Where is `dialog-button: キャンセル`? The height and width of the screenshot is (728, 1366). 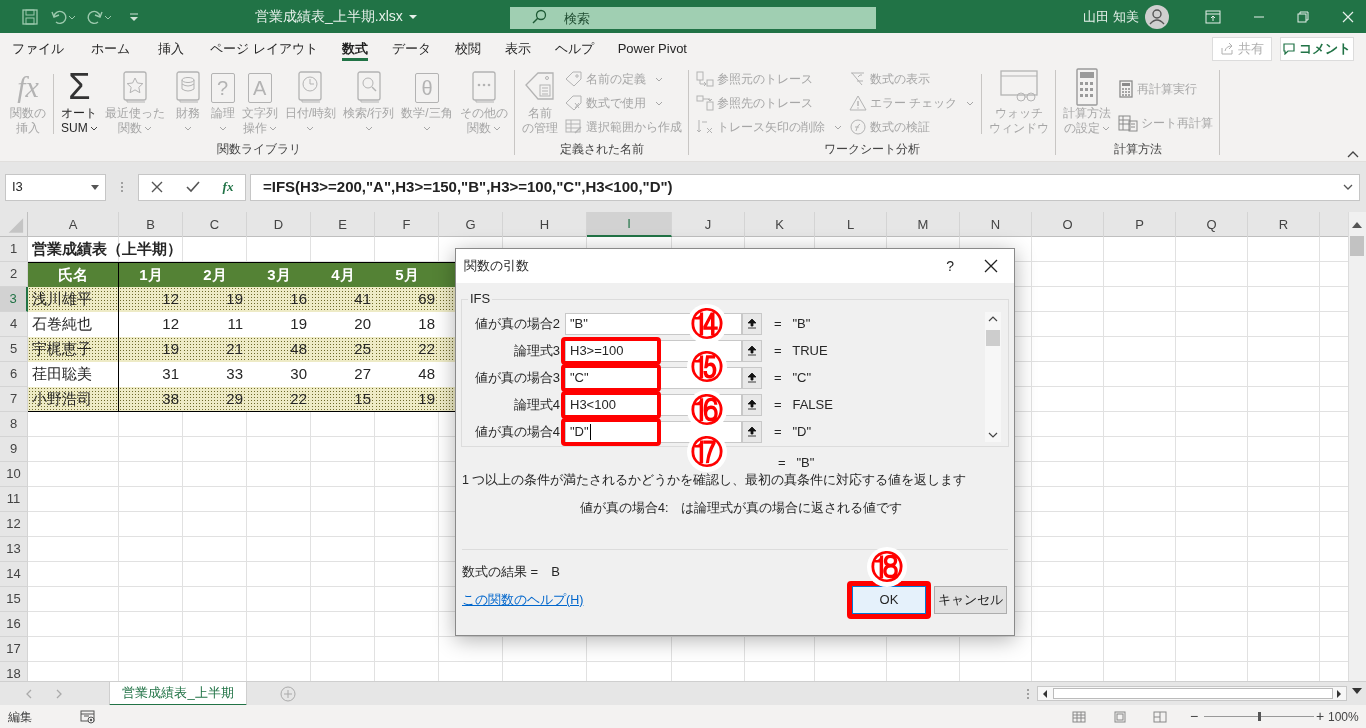
dialog-button: キャンセル is located at coordinates (970, 600).